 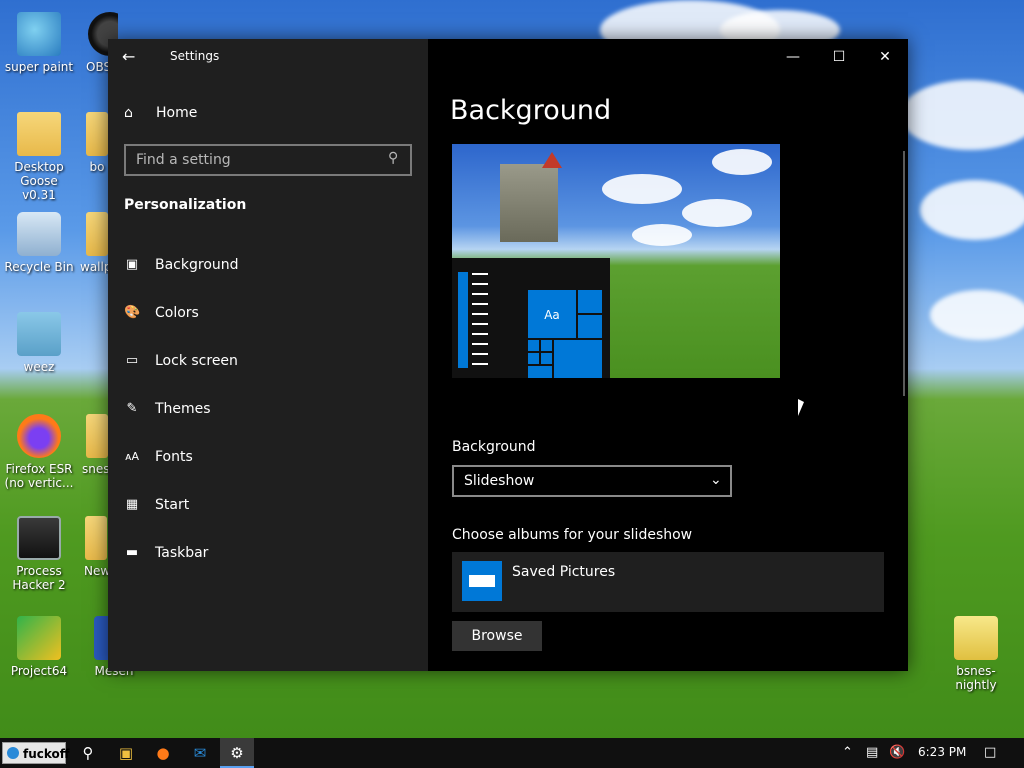 I want to click on lock-screen-icon: ▭, so click(x=132, y=360).